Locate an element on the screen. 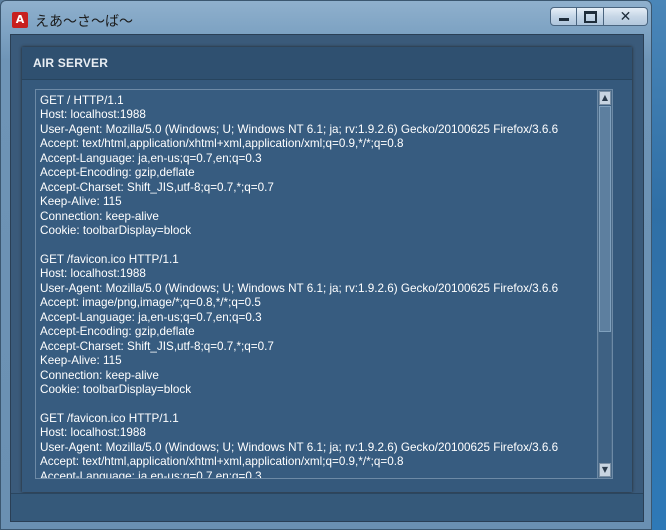  panel-title: AIR SERVER is located at coordinates (71, 63).